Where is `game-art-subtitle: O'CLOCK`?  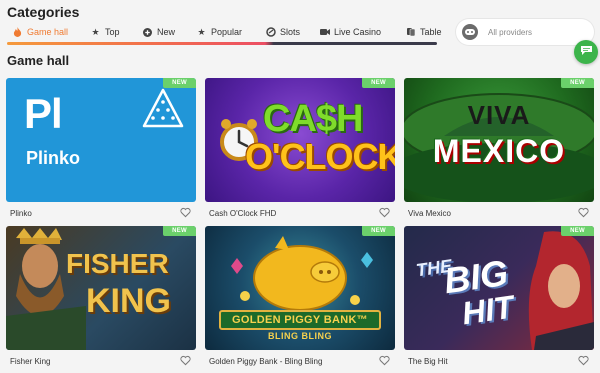 game-art-subtitle: O'CLOCK is located at coordinates (320, 156).